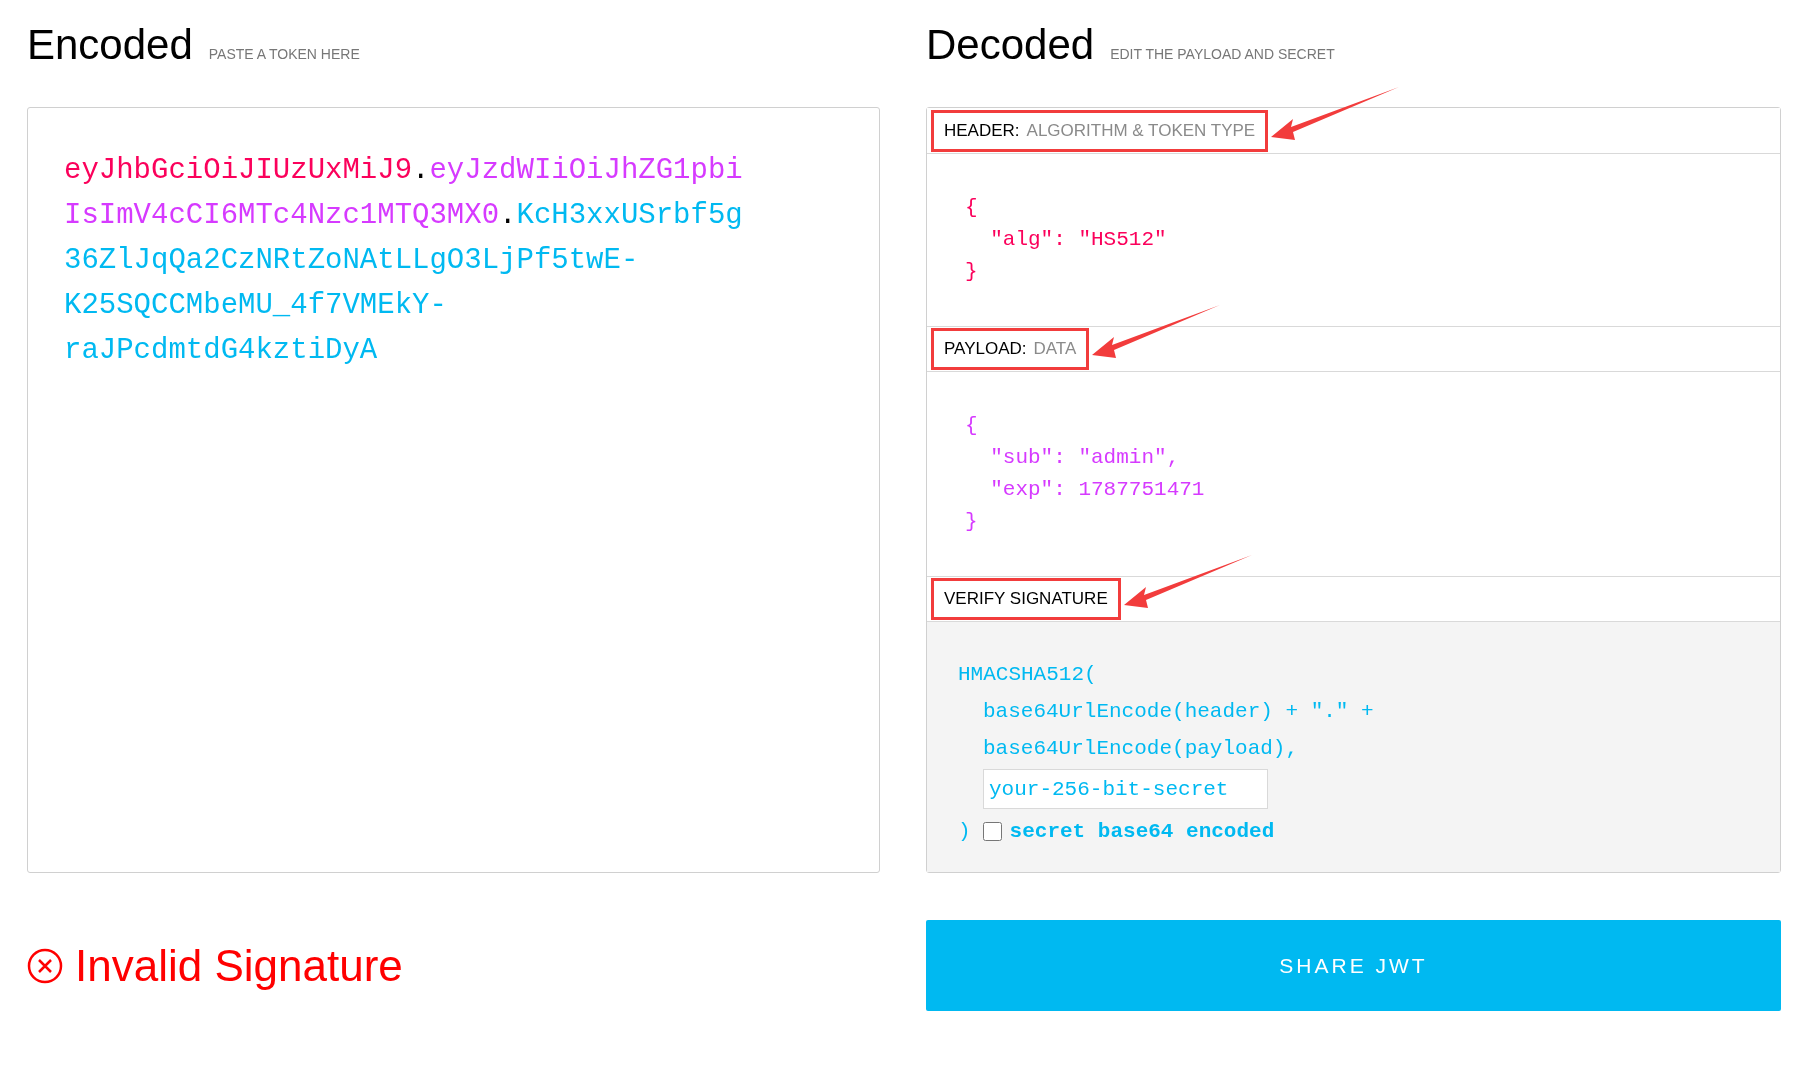 The width and height of the screenshot is (1813, 1069). What do you see at coordinates (255, 306) in the screenshot?
I see `token-text: K25SQCCMbeMU_4f7VMEkY-` at bounding box center [255, 306].